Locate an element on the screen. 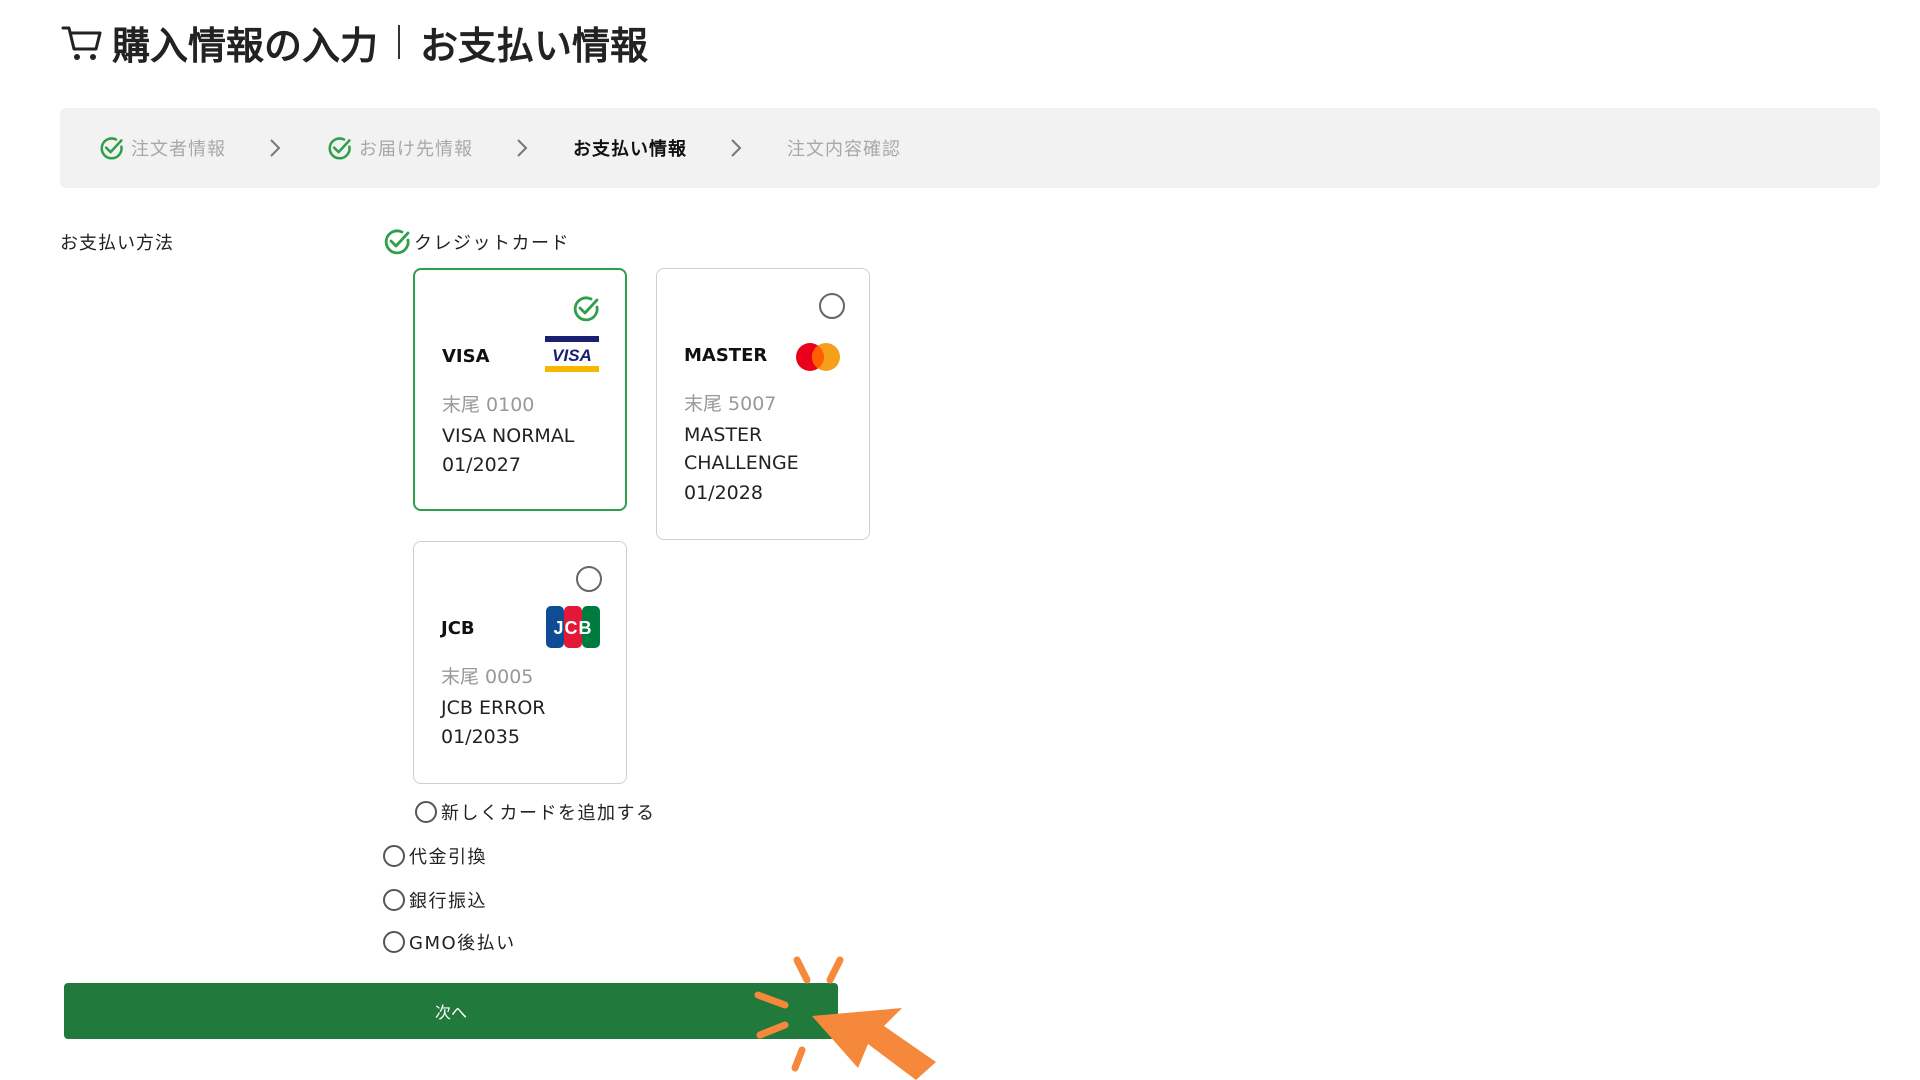 The image size is (1920, 1080). payment-option-credit-card: クレジットカード is located at coordinates (476, 242).